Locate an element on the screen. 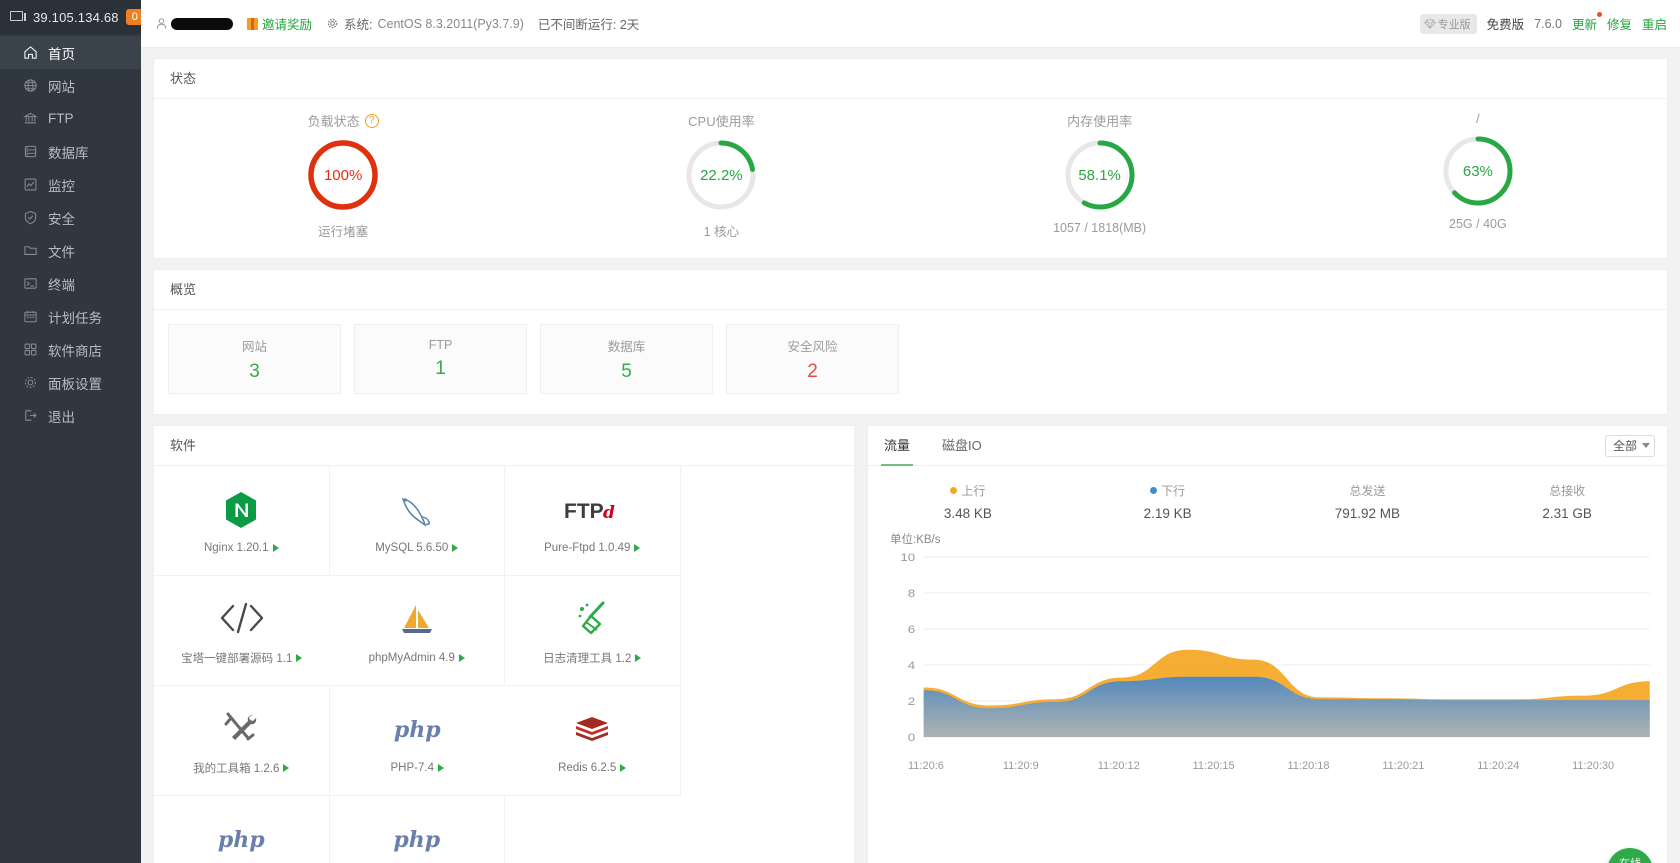 This screenshot has width=1680, height=863. software-item-php56: php PHP-5.6 is located at coordinates (242, 829).